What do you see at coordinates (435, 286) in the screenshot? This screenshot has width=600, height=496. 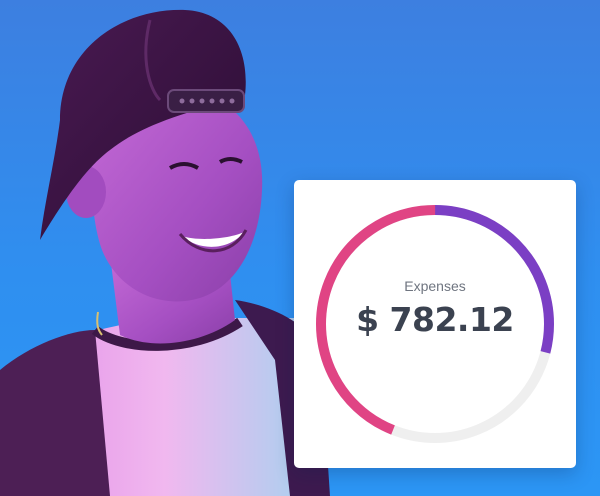 I see `expenses-label: Expenses` at bounding box center [435, 286].